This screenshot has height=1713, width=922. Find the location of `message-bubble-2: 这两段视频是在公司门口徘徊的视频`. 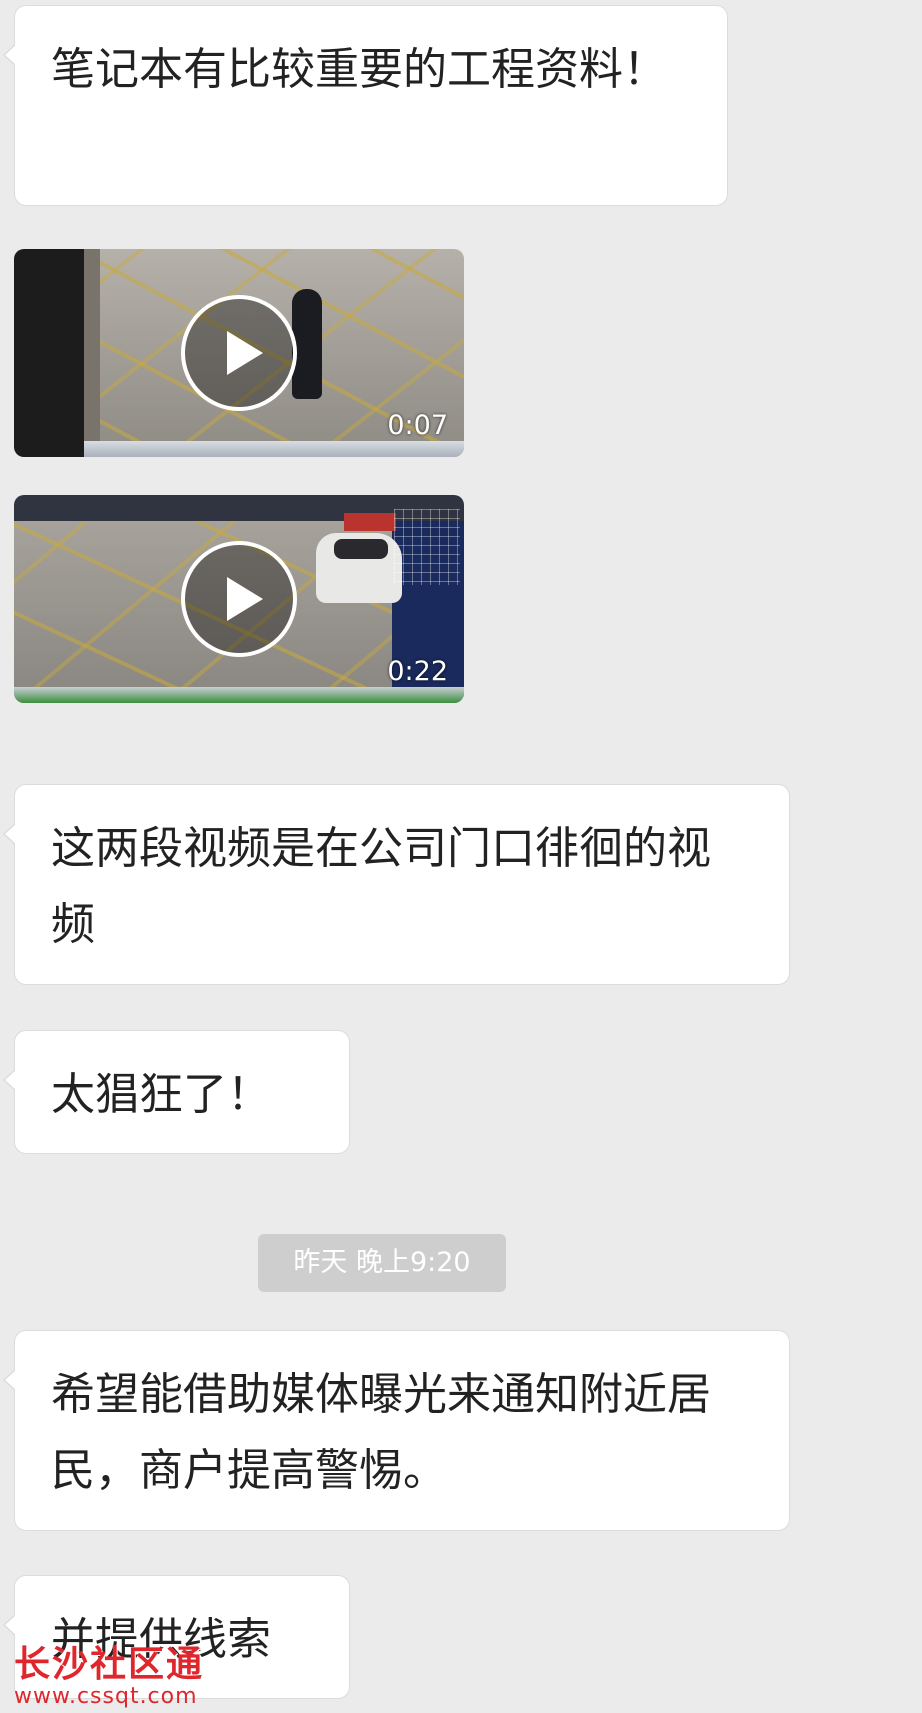

message-bubble-2: 这两段视频是在公司门口徘徊的视频 is located at coordinates (396, 884).